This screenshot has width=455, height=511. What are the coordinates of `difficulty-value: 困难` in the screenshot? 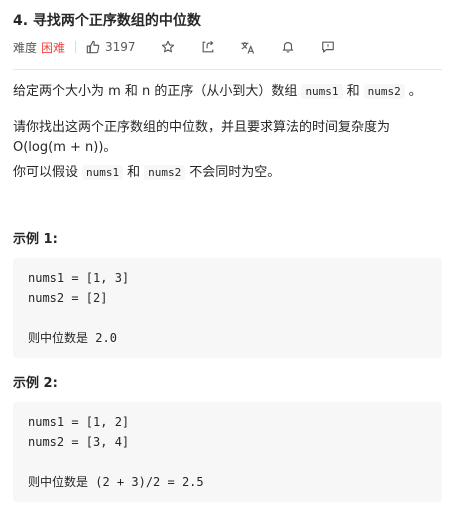 It's located at (53, 47).